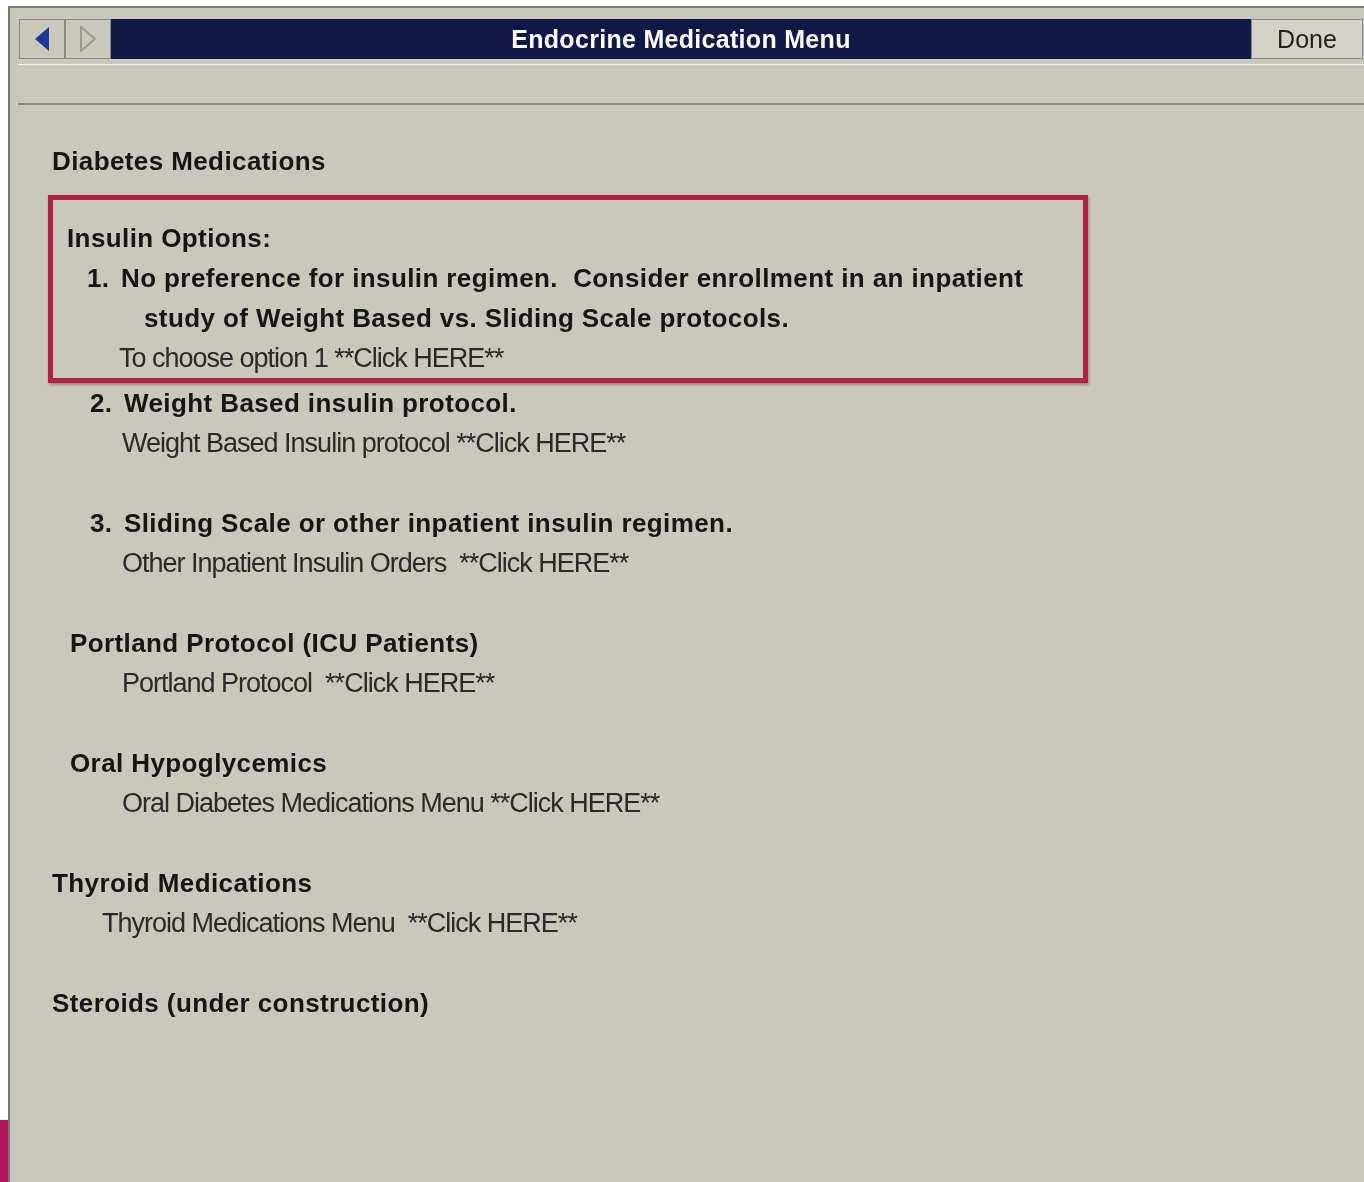  What do you see at coordinates (169, 238) in the screenshot?
I see `group-heading: Insulin Options:` at bounding box center [169, 238].